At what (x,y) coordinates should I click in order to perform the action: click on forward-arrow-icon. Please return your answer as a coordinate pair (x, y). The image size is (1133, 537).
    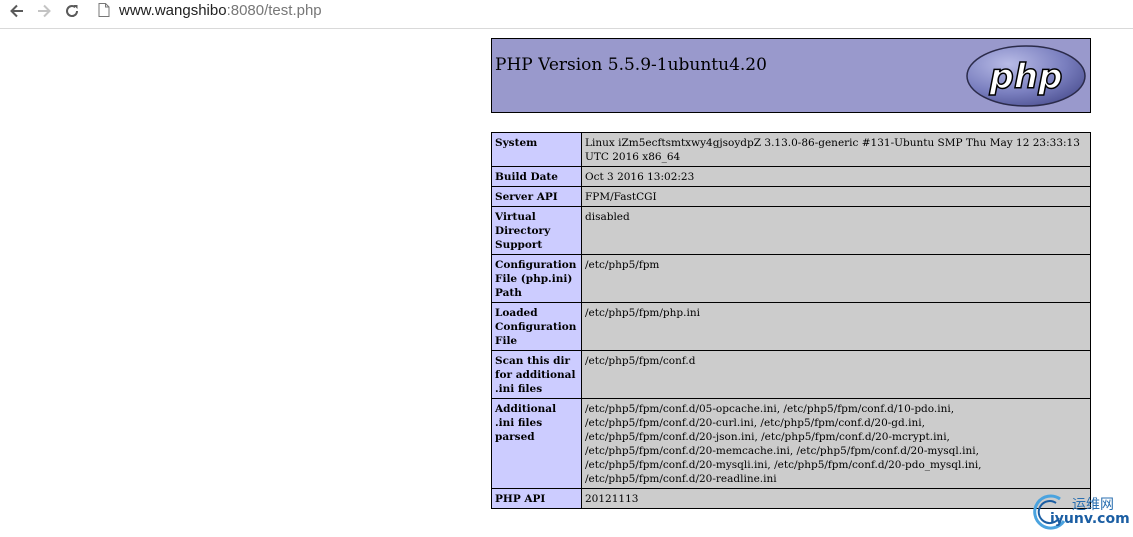
    Looking at the image, I should click on (44, 11).